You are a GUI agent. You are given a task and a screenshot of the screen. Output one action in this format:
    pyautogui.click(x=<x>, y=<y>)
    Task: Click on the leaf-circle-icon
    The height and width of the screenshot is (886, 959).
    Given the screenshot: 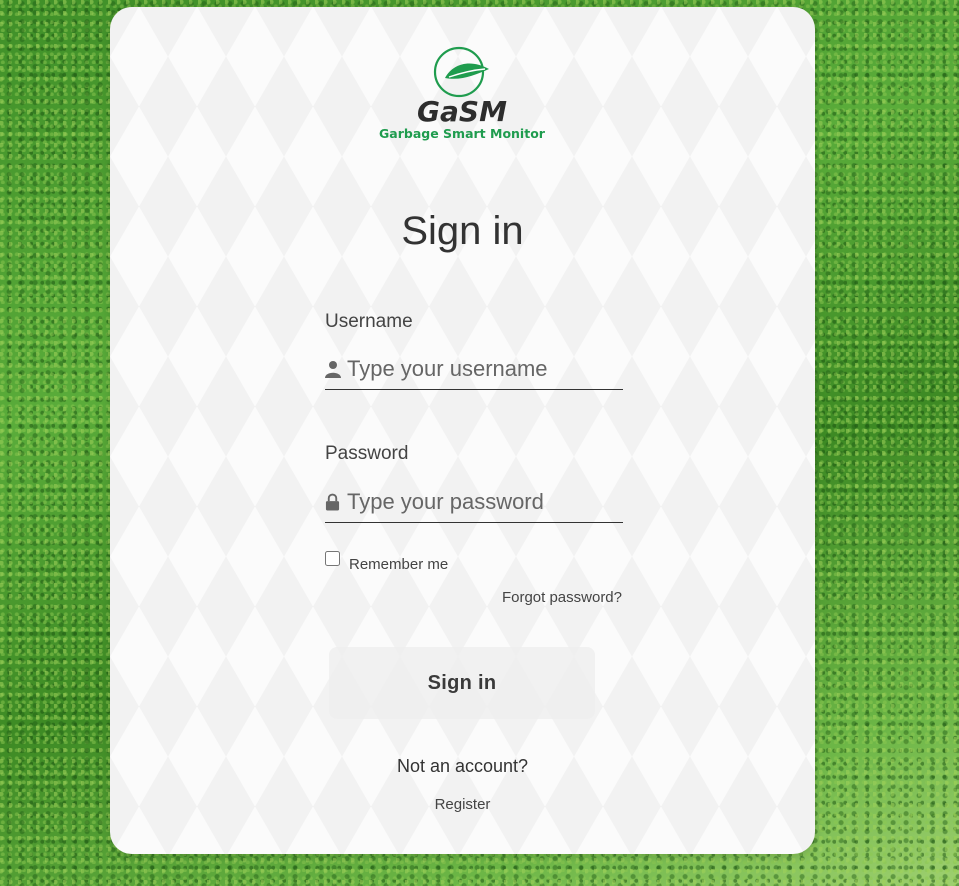 What is the action you would take?
    pyautogui.click(x=461, y=72)
    